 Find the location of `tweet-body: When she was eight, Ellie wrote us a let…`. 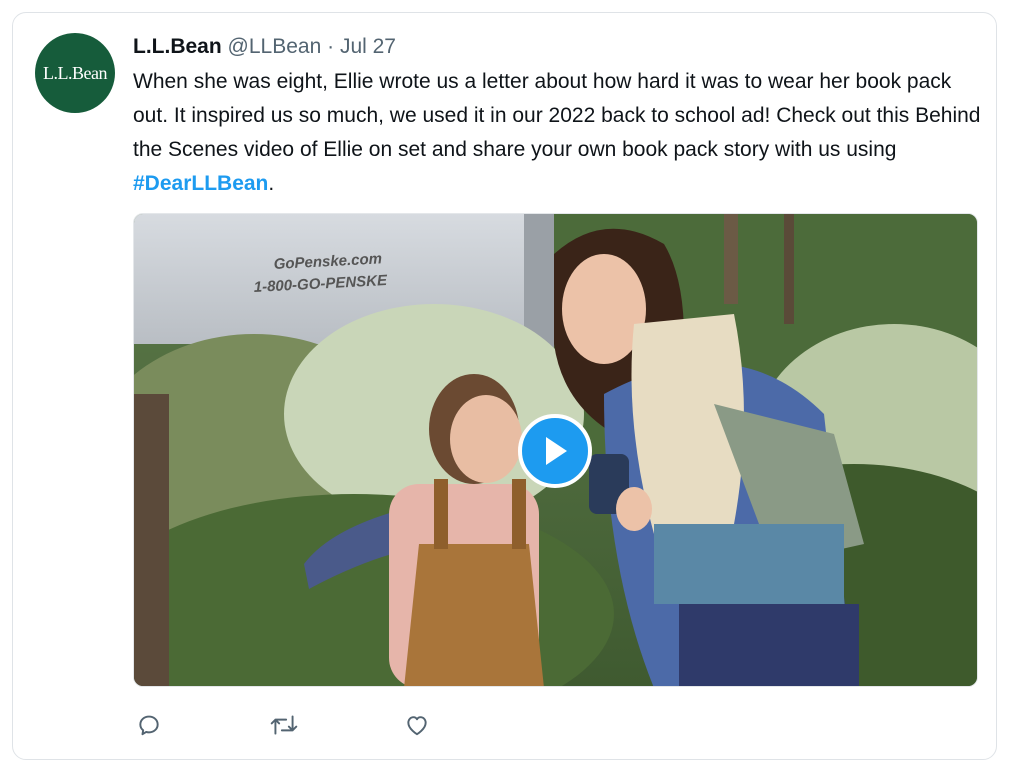

tweet-body: When she was eight, Ellie wrote us a let… is located at coordinates (557, 115).